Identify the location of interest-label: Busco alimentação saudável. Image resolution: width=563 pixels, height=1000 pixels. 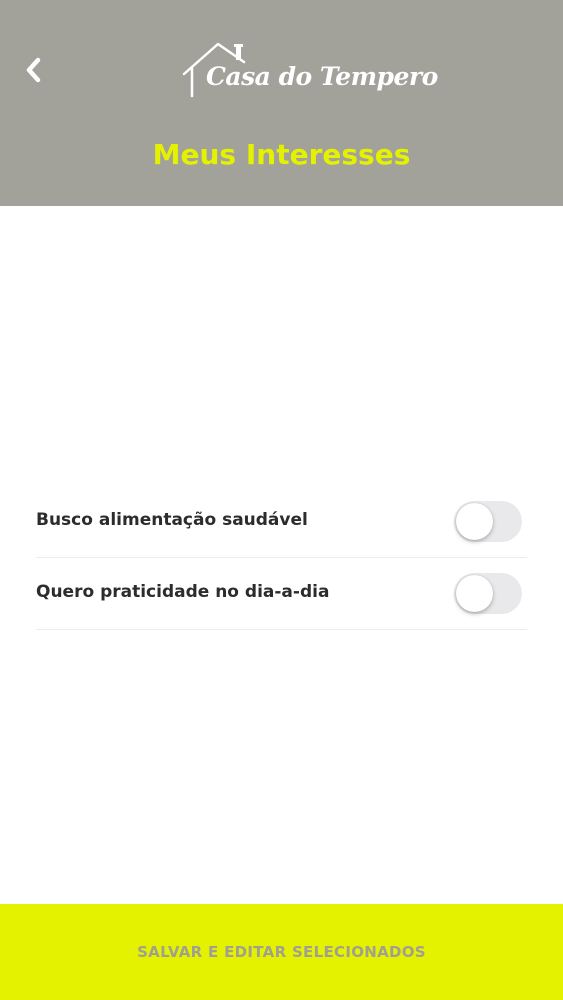
(172, 520).